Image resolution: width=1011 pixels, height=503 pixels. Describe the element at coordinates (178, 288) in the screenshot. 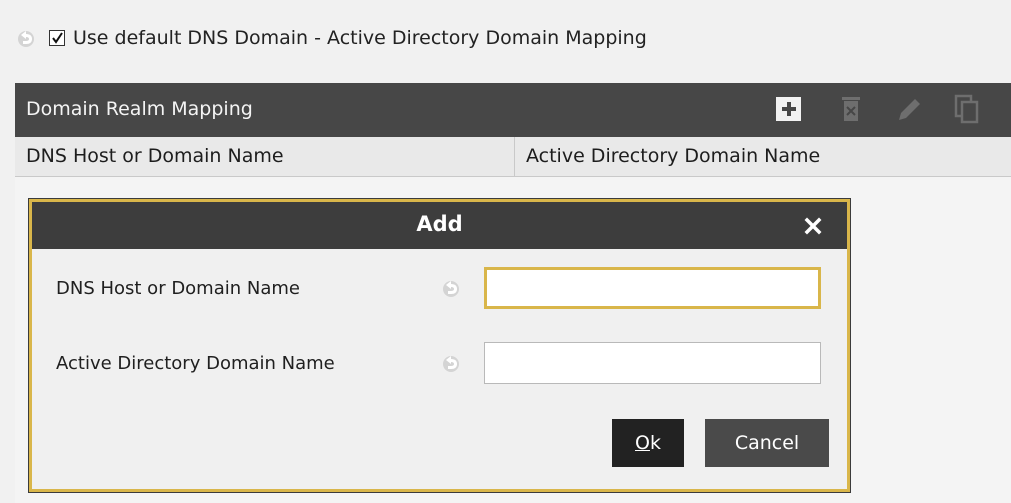

I see `dns-host-label: DNS Host or Domain Name` at that location.